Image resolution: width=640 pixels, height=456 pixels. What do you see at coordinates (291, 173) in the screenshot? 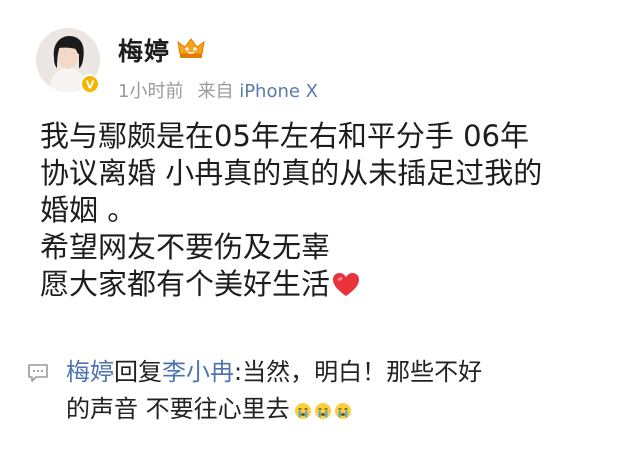
I see `post-line: 协议离婚 小冉真的真的从未插足过我的` at bounding box center [291, 173].